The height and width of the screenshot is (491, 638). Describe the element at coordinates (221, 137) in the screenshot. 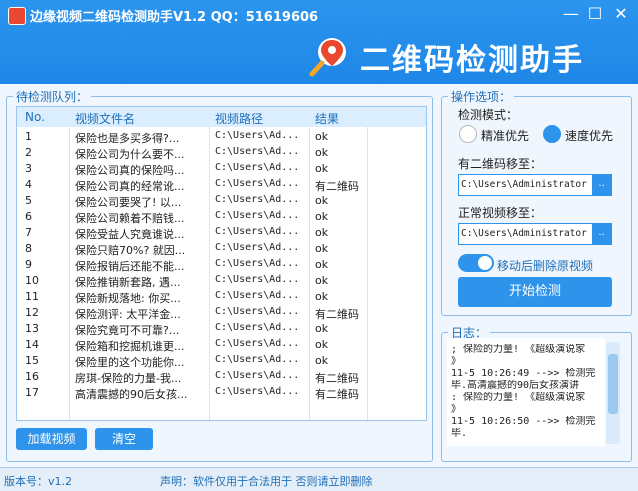

I see `table-row: 1 保险也是多买多得?... C:\Users\Ad... ok` at that location.